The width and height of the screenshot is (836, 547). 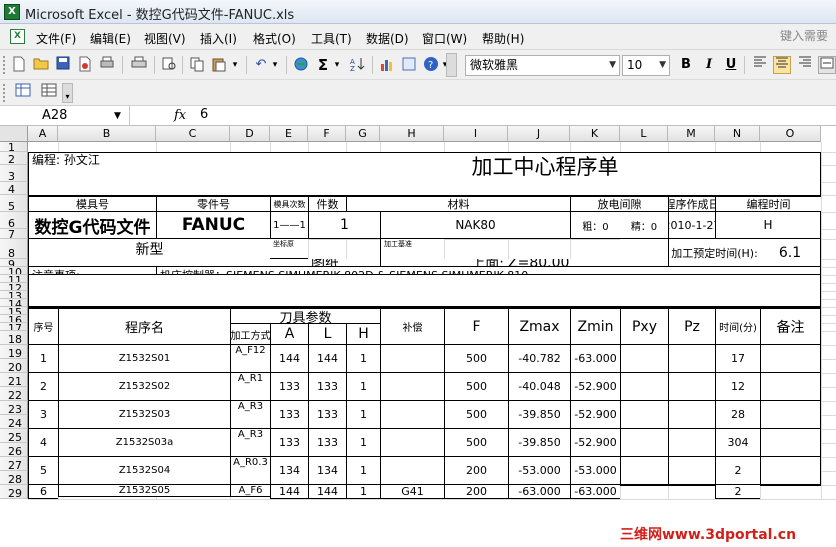 What do you see at coordinates (144, 443) in the screenshot?
I see `program-name: Z1532S03a` at bounding box center [144, 443].